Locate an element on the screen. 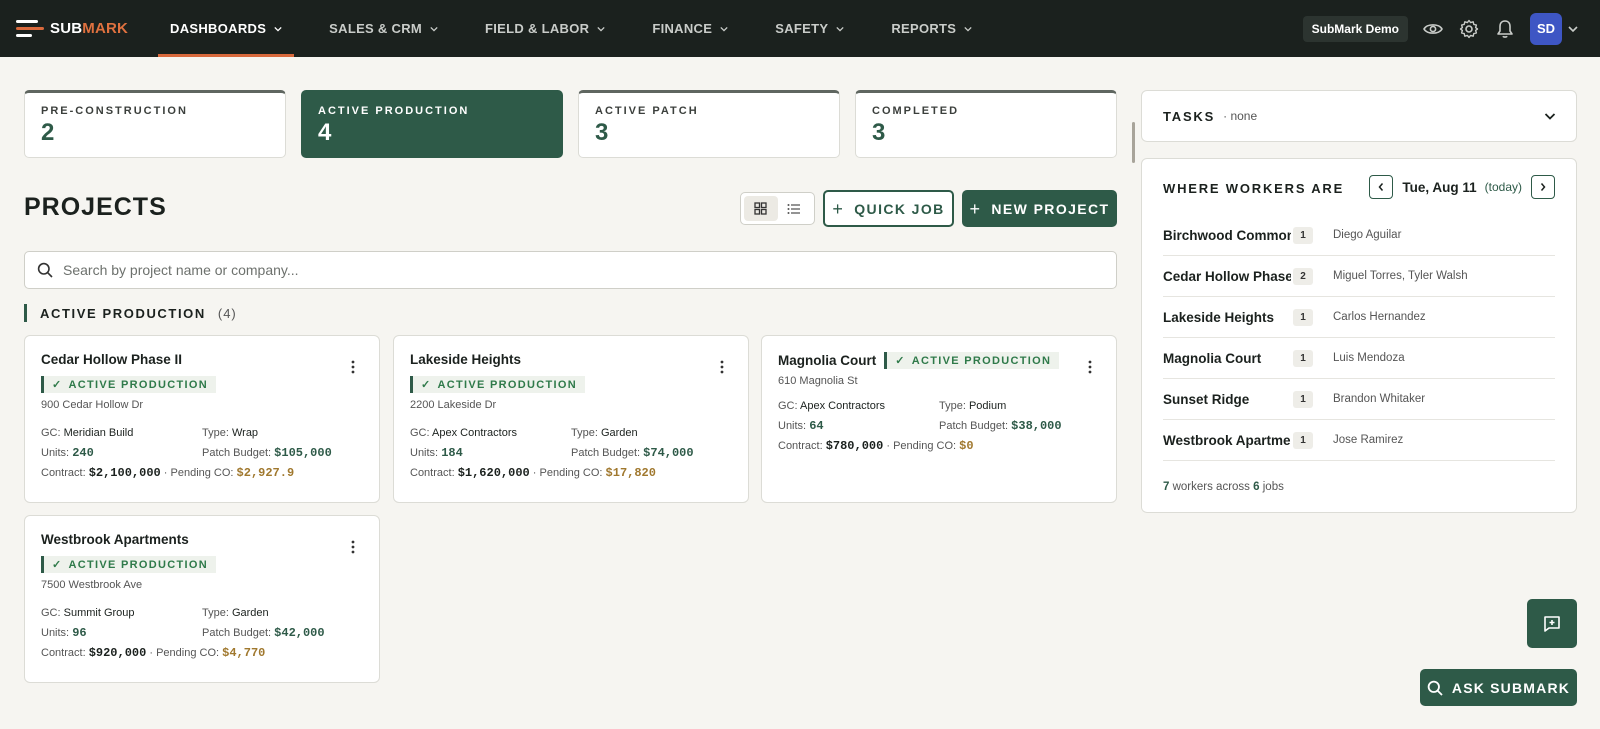 This screenshot has width=1600, height=729. avatar: SD is located at coordinates (1546, 28).